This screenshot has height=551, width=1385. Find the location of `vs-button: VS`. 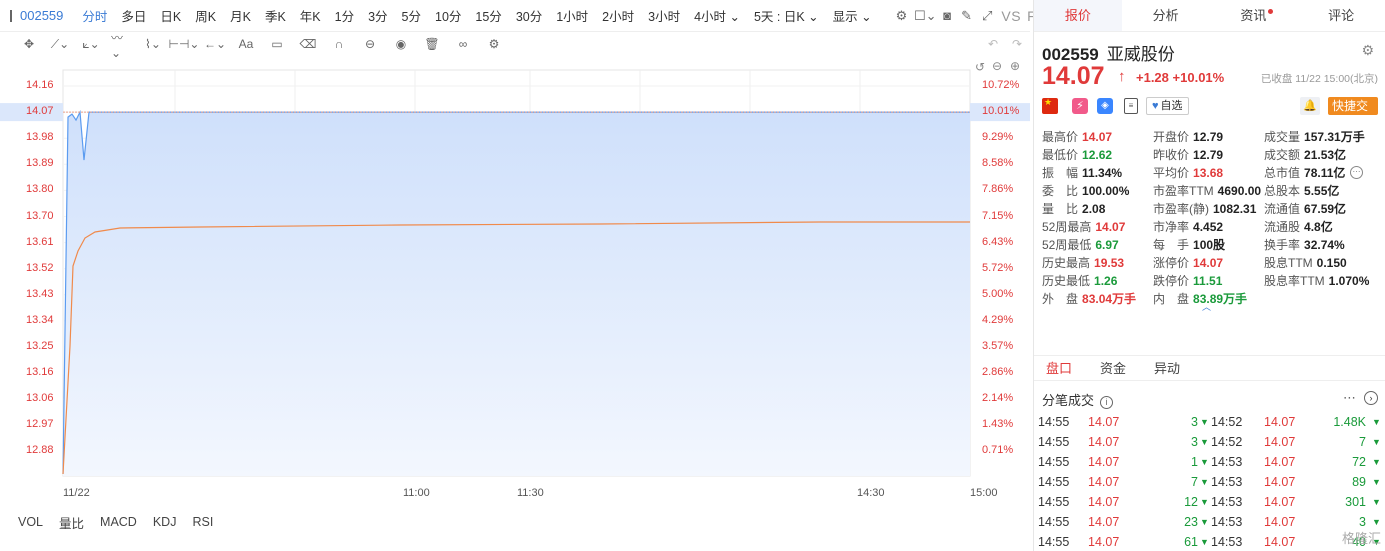

vs-button: VS is located at coordinates (1011, 16).